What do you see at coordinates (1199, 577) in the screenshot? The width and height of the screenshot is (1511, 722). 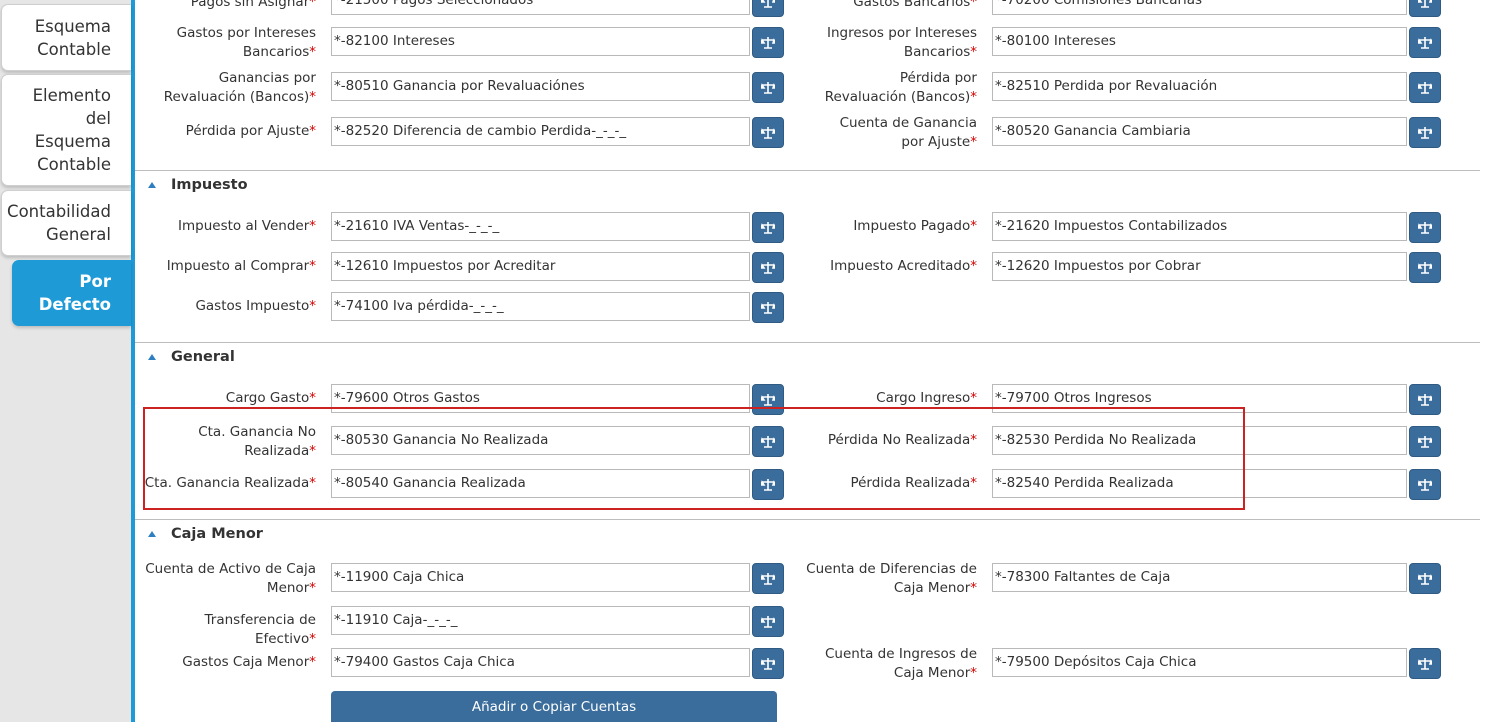 I see `account-field: *-78300 Faltantes de Caja` at bounding box center [1199, 577].